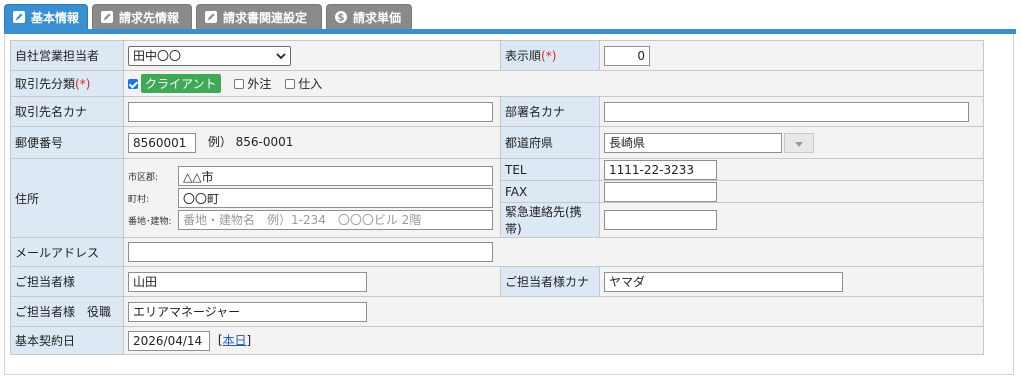  I want to click on address-city-row: 市区郡:, so click(312, 176).